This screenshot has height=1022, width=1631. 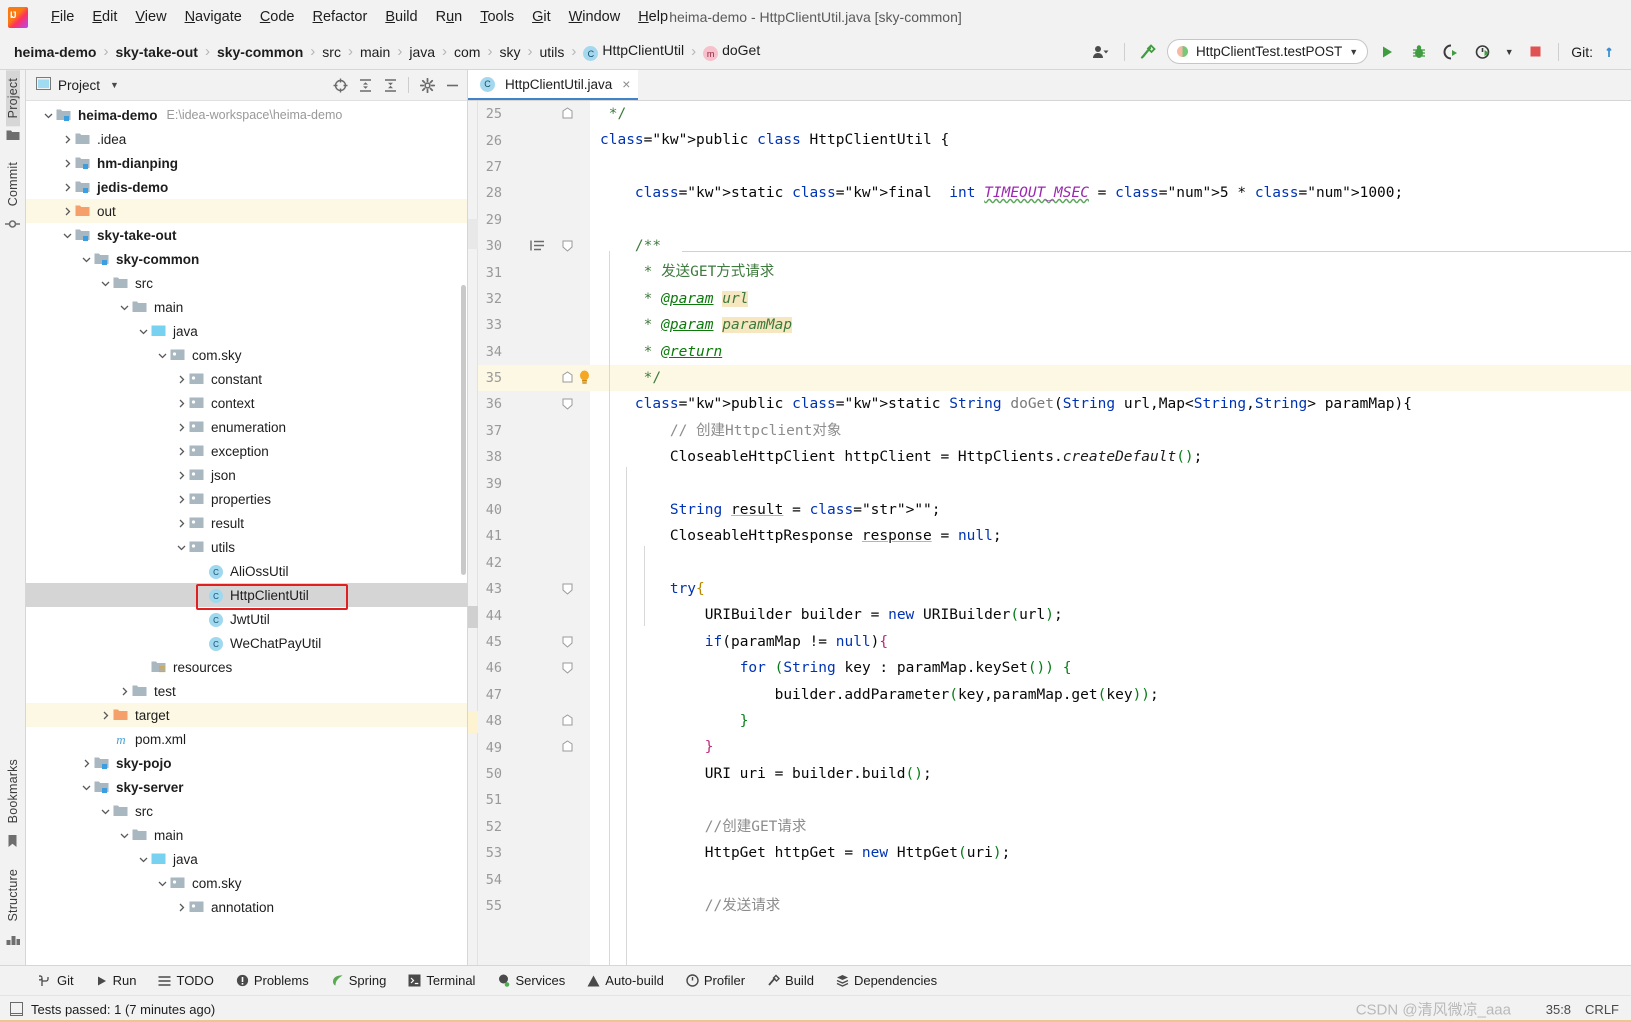 What do you see at coordinates (441, 980) in the screenshot?
I see `toolwindow-terminal: Terminal` at bounding box center [441, 980].